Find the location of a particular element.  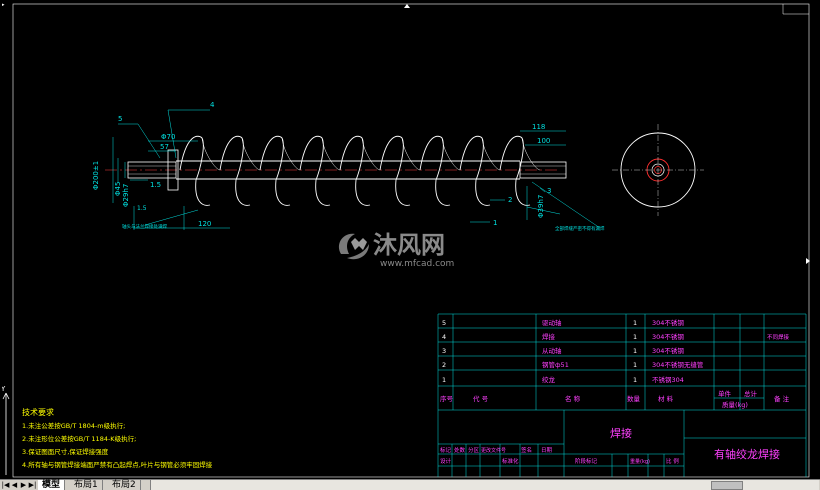

note-left: 轴头与法兰焊接处满焊 is located at coordinates (144, 226).